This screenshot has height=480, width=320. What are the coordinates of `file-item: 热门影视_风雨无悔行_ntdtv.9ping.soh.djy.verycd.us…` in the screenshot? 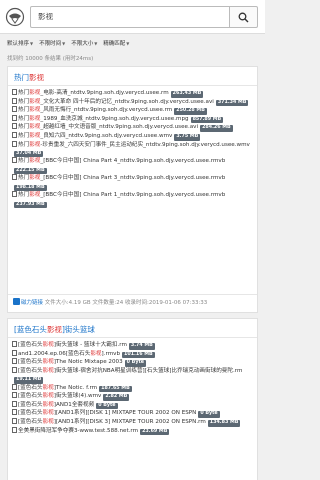 It's located at (132, 110).